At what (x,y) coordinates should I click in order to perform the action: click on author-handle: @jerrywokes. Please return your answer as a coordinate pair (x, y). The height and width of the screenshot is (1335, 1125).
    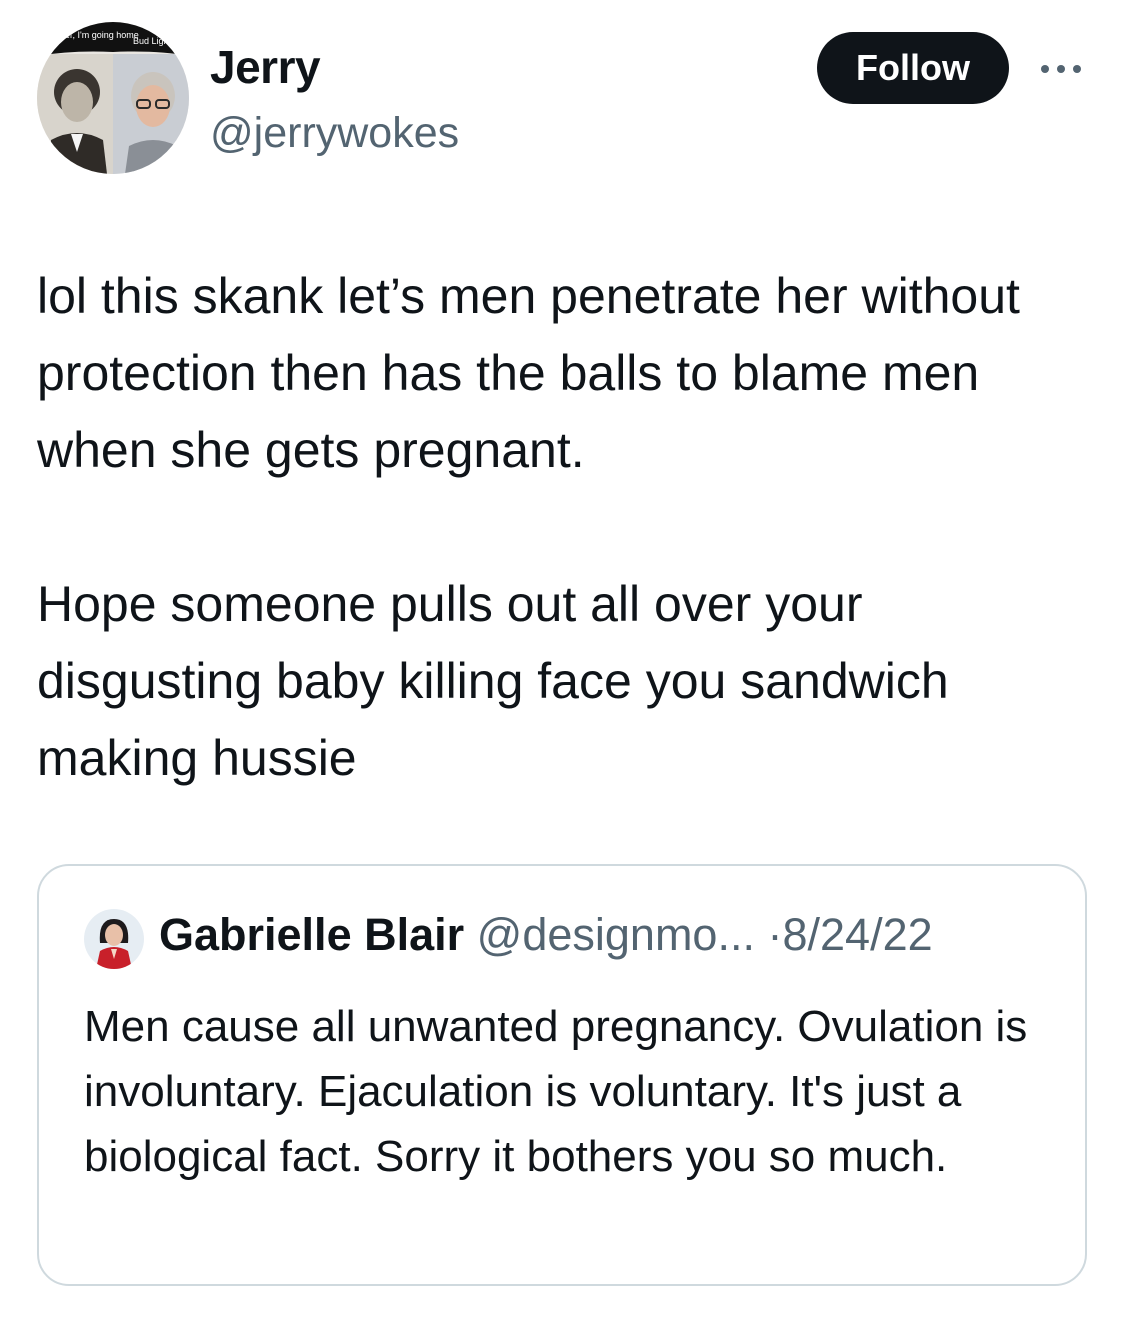
    Looking at the image, I should click on (334, 133).